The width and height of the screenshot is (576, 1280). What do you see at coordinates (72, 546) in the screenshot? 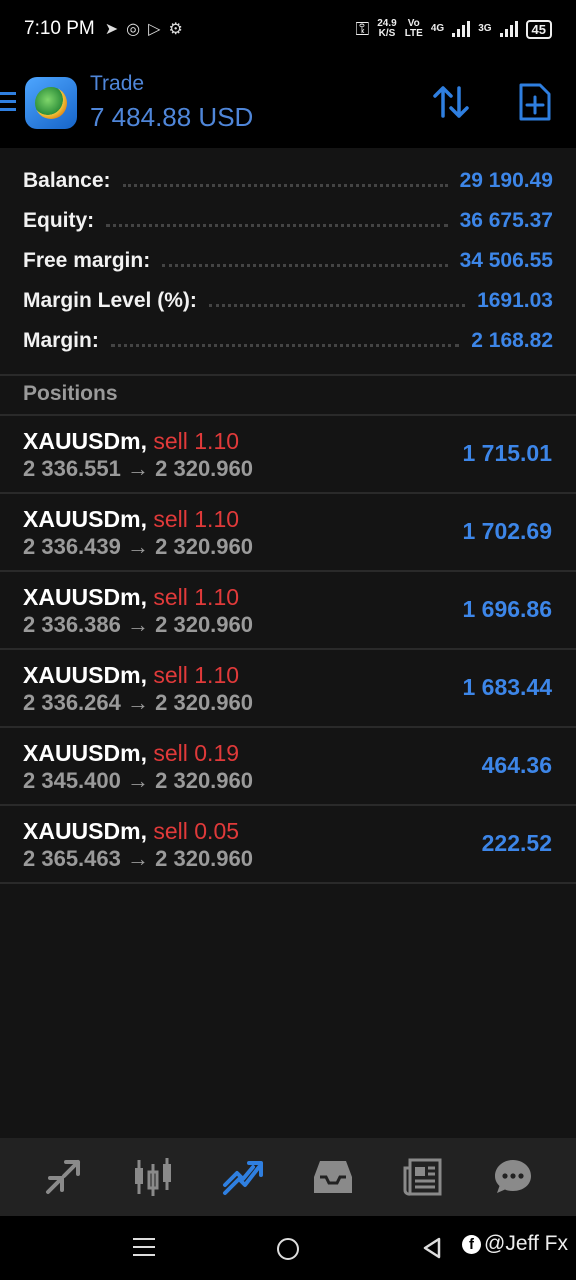
I see `open-price: 2 336.439` at bounding box center [72, 546].